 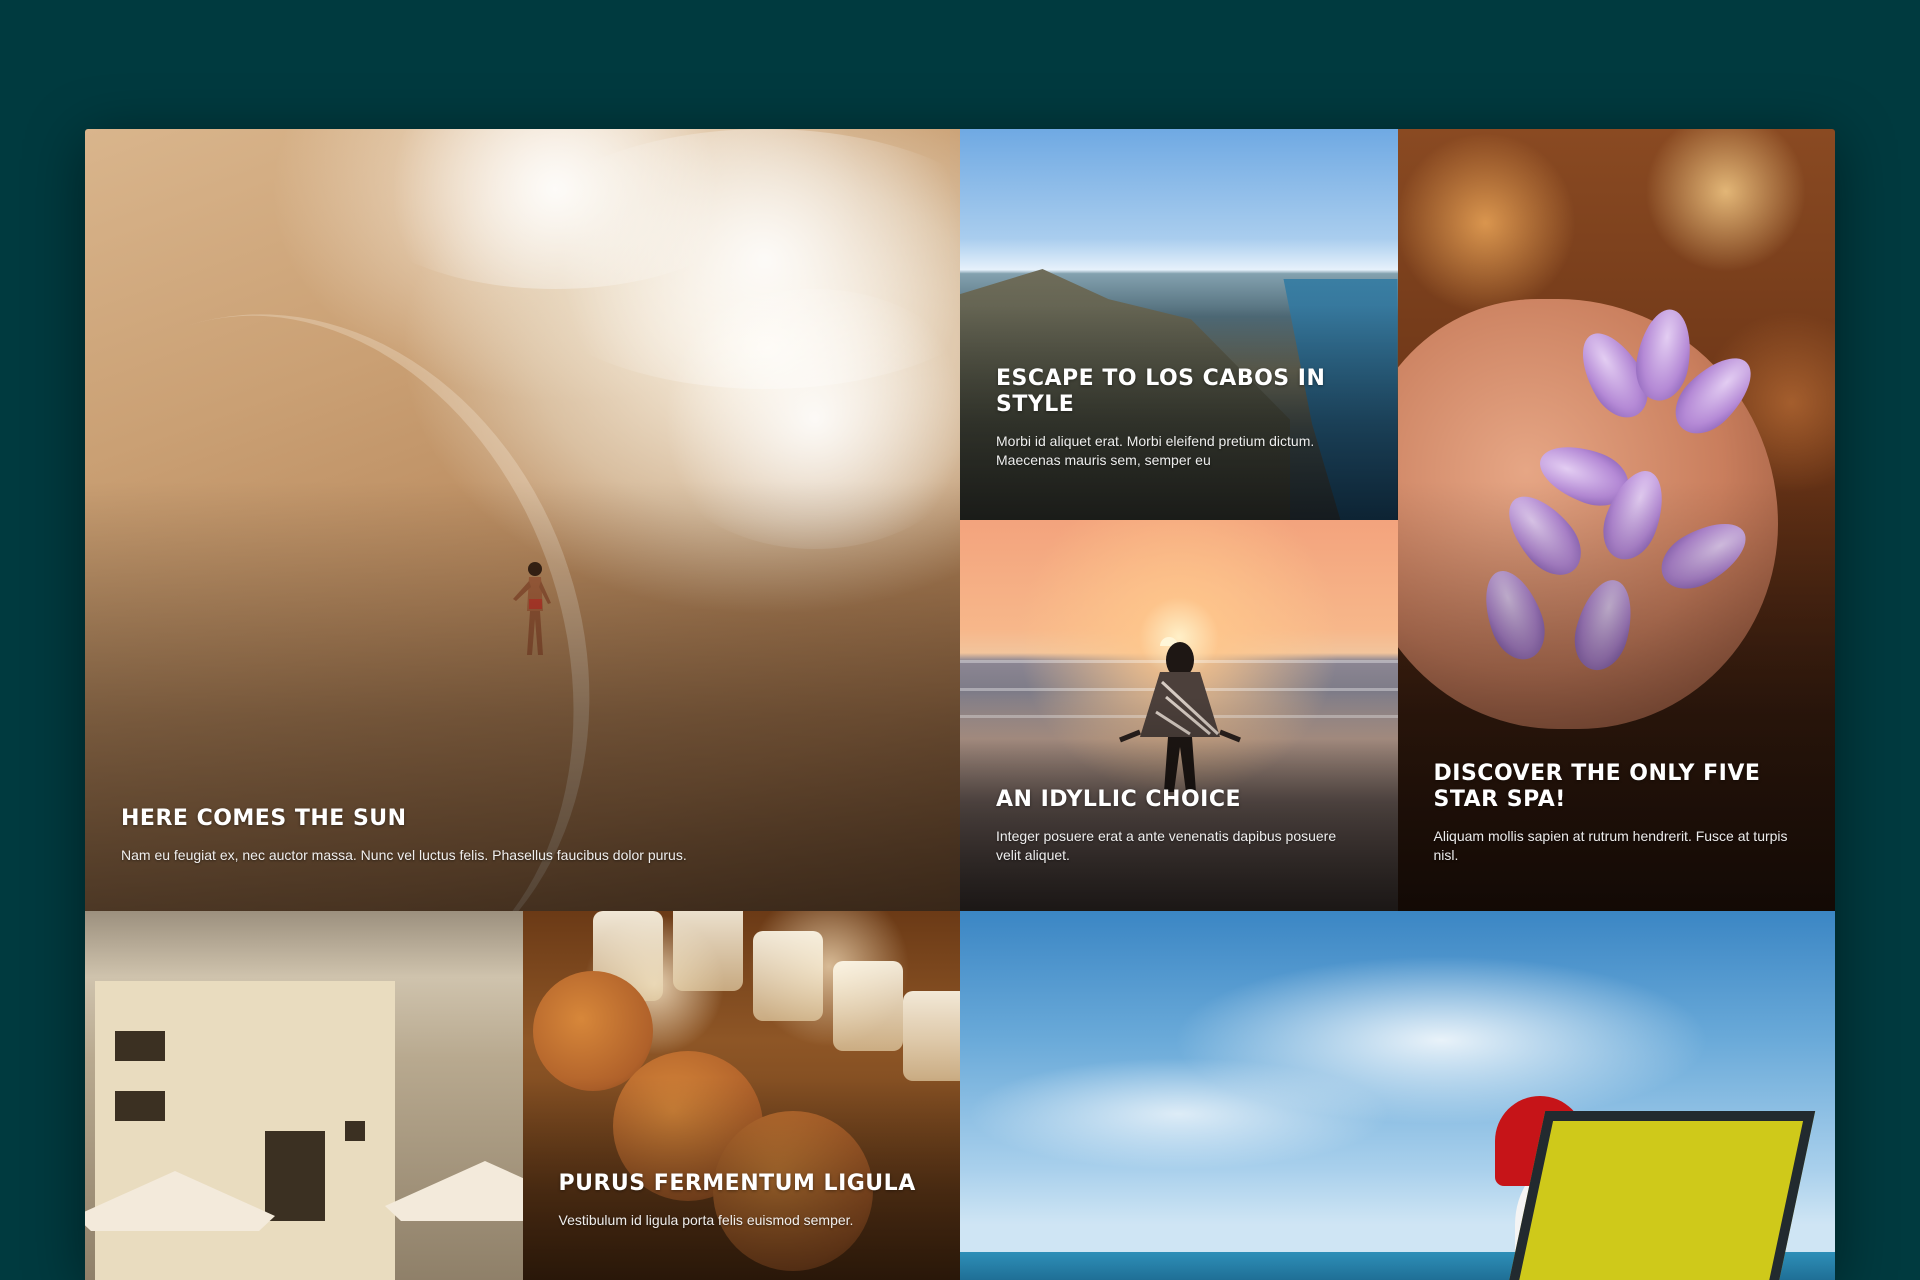 I want to click on tile-santa-beach, so click(x=1397, y=1095).